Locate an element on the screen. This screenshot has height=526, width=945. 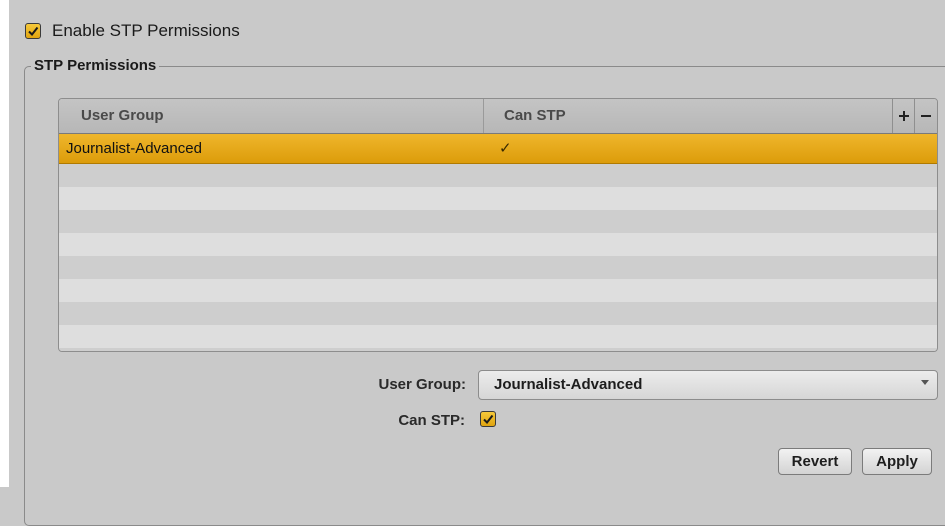
can-stp-checkbox is located at coordinates (488, 419).